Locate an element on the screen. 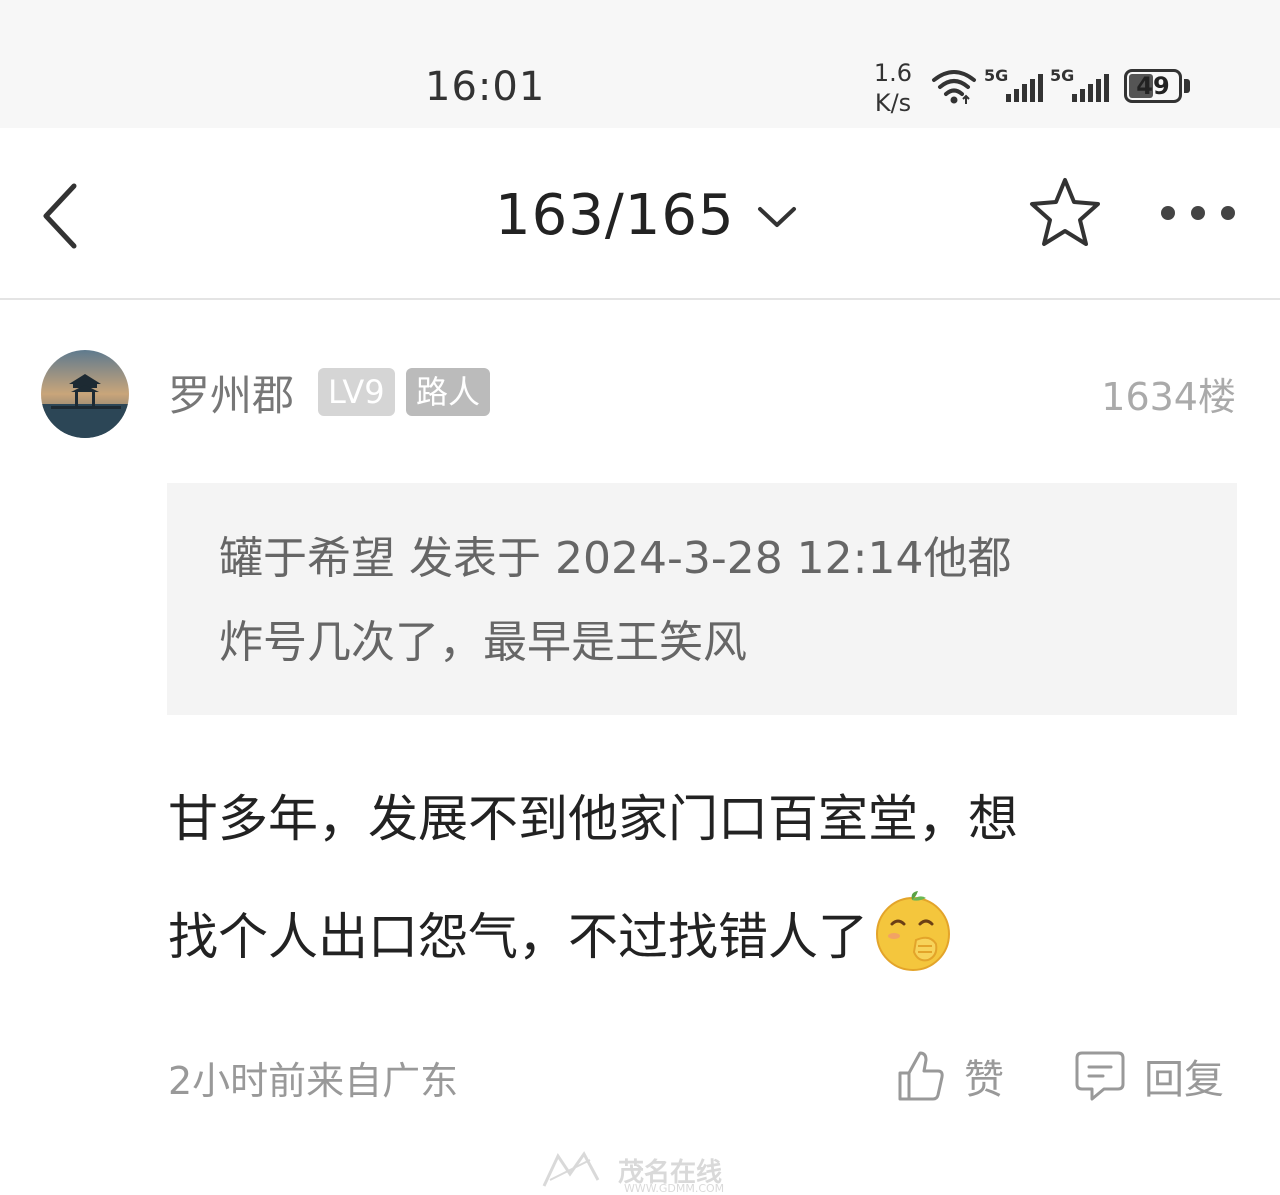 This screenshot has width=1280, height=1195. sim1-signal-icon: 5G is located at coordinates (1014, 86).